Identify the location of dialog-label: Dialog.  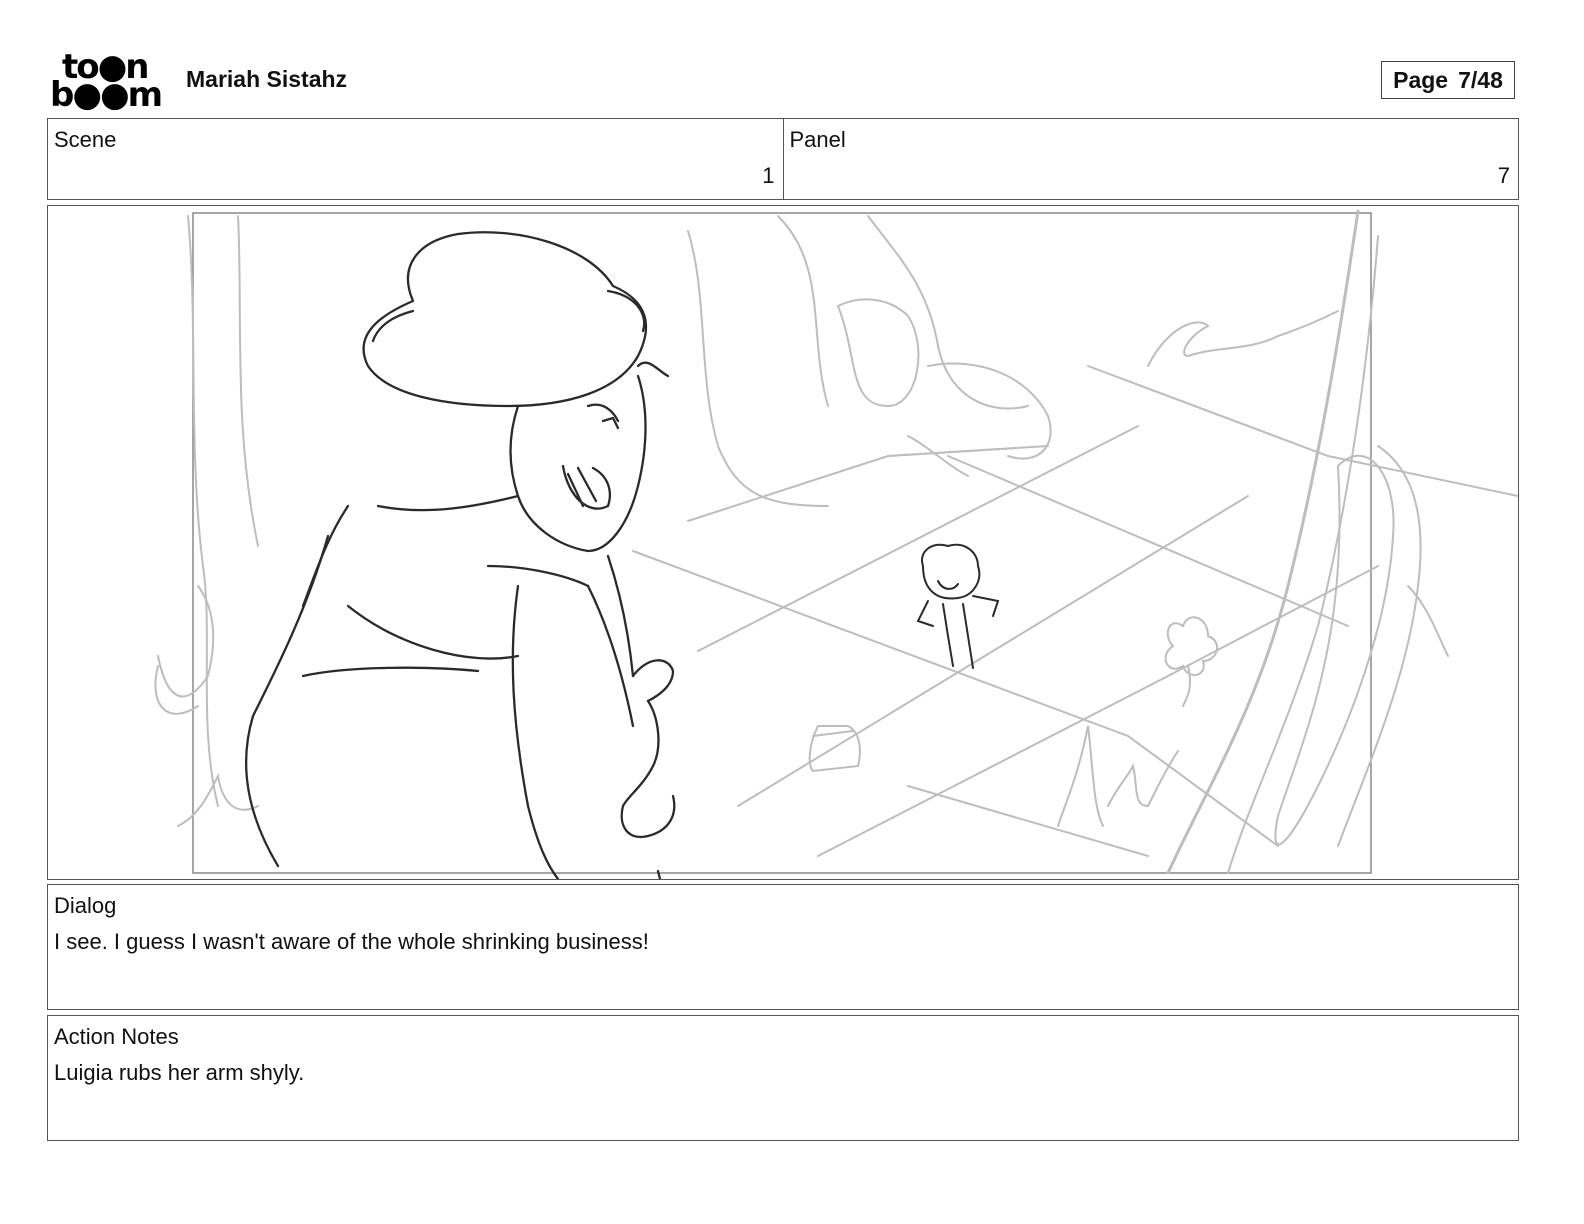
(85, 905).